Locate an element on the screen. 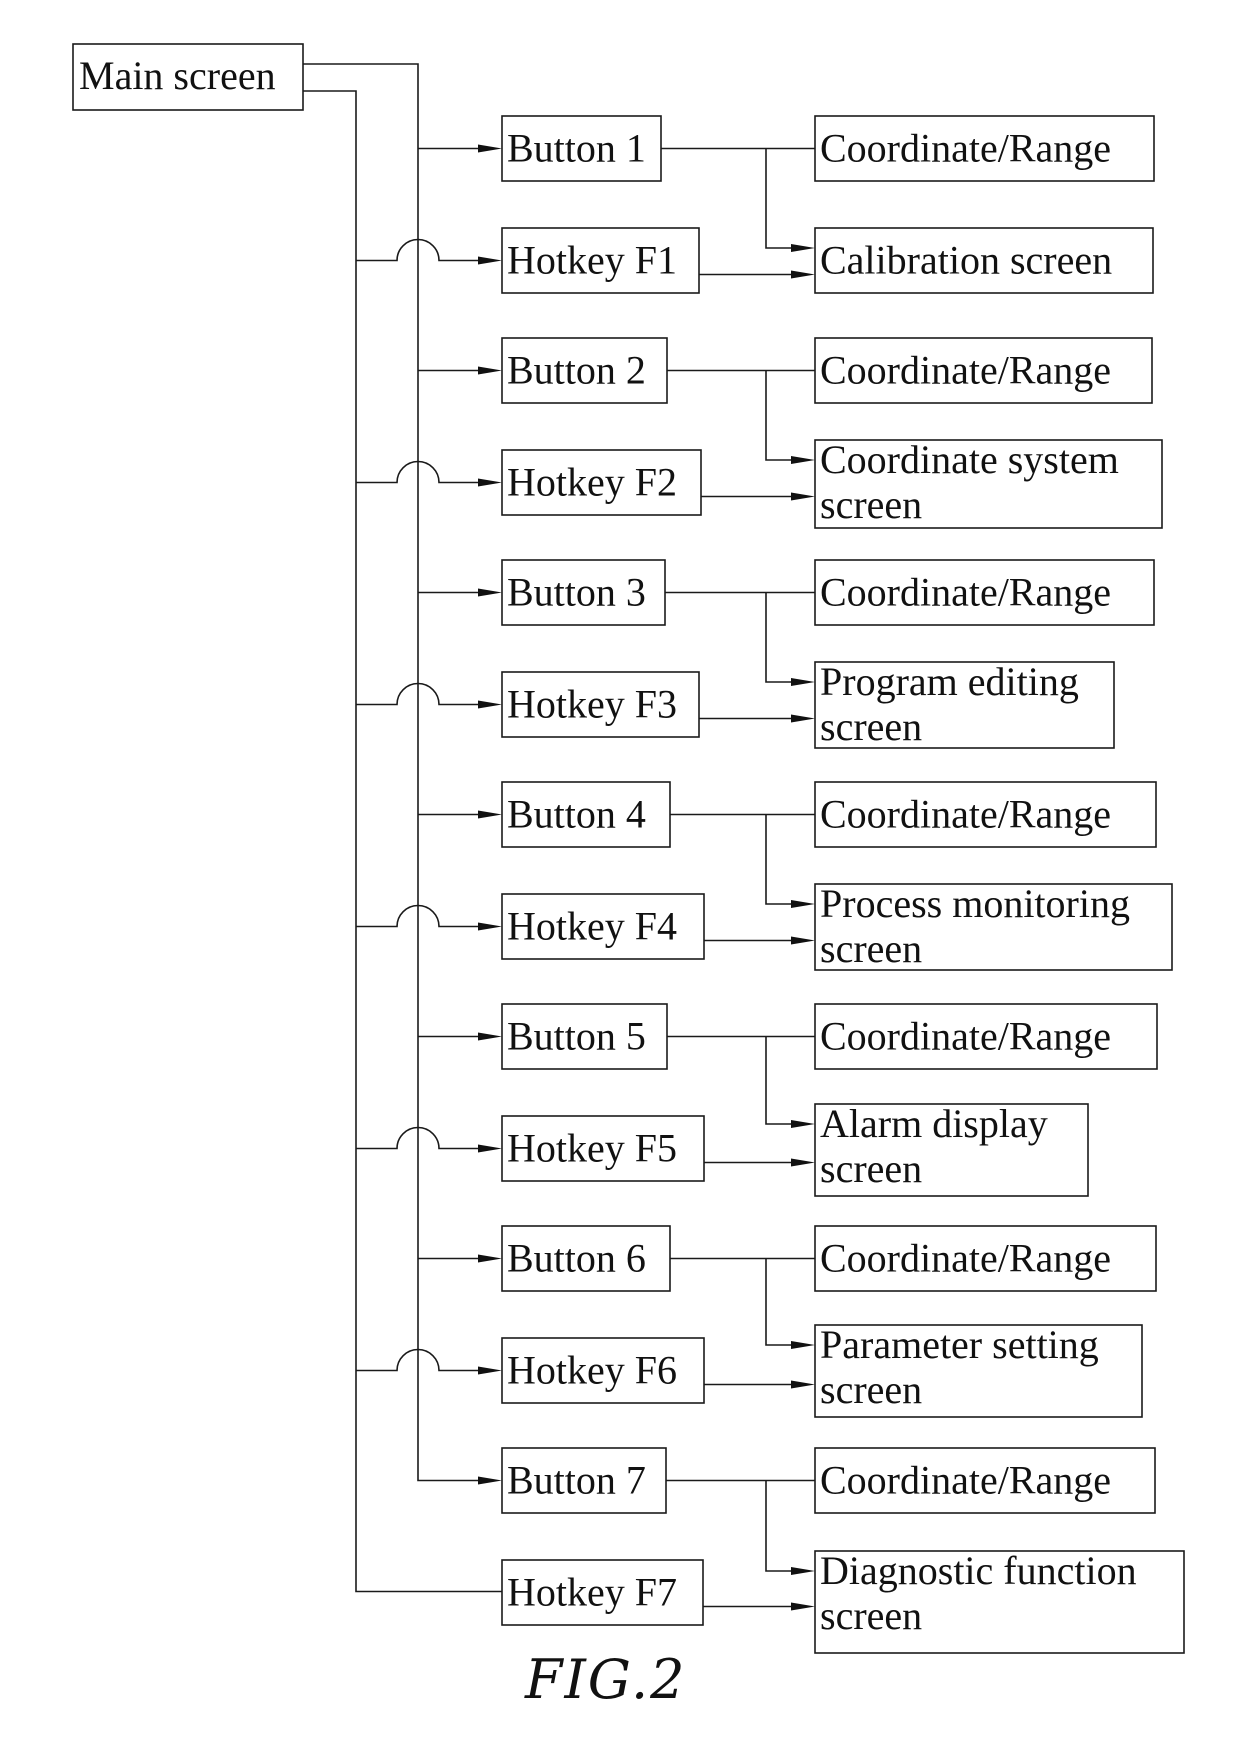 Image resolution: width=1240 pixels, height=1760 pixels. screen-2: Coordinate systemscreen is located at coordinates (988, 483).